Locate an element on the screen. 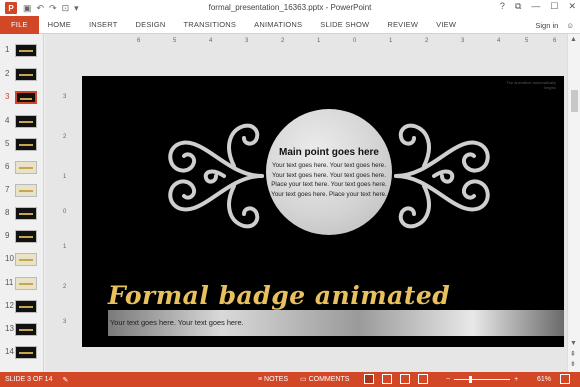  badge-title: Main point goes here is located at coordinates (329, 152).